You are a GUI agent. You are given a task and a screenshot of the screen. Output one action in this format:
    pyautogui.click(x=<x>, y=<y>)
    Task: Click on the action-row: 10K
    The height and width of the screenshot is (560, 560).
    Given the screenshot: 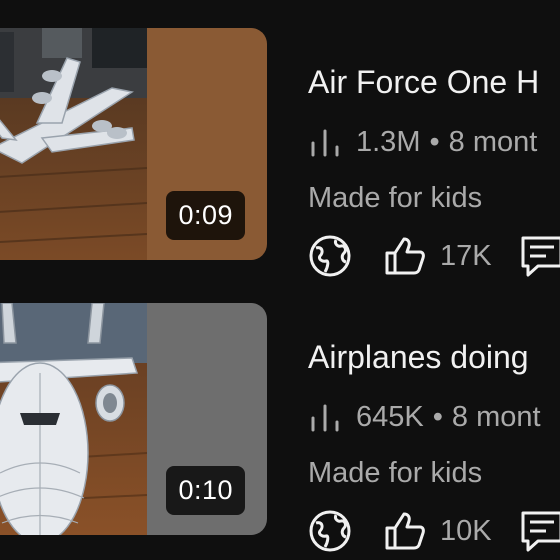 What is the action you would take?
    pyautogui.click(x=434, y=531)
    